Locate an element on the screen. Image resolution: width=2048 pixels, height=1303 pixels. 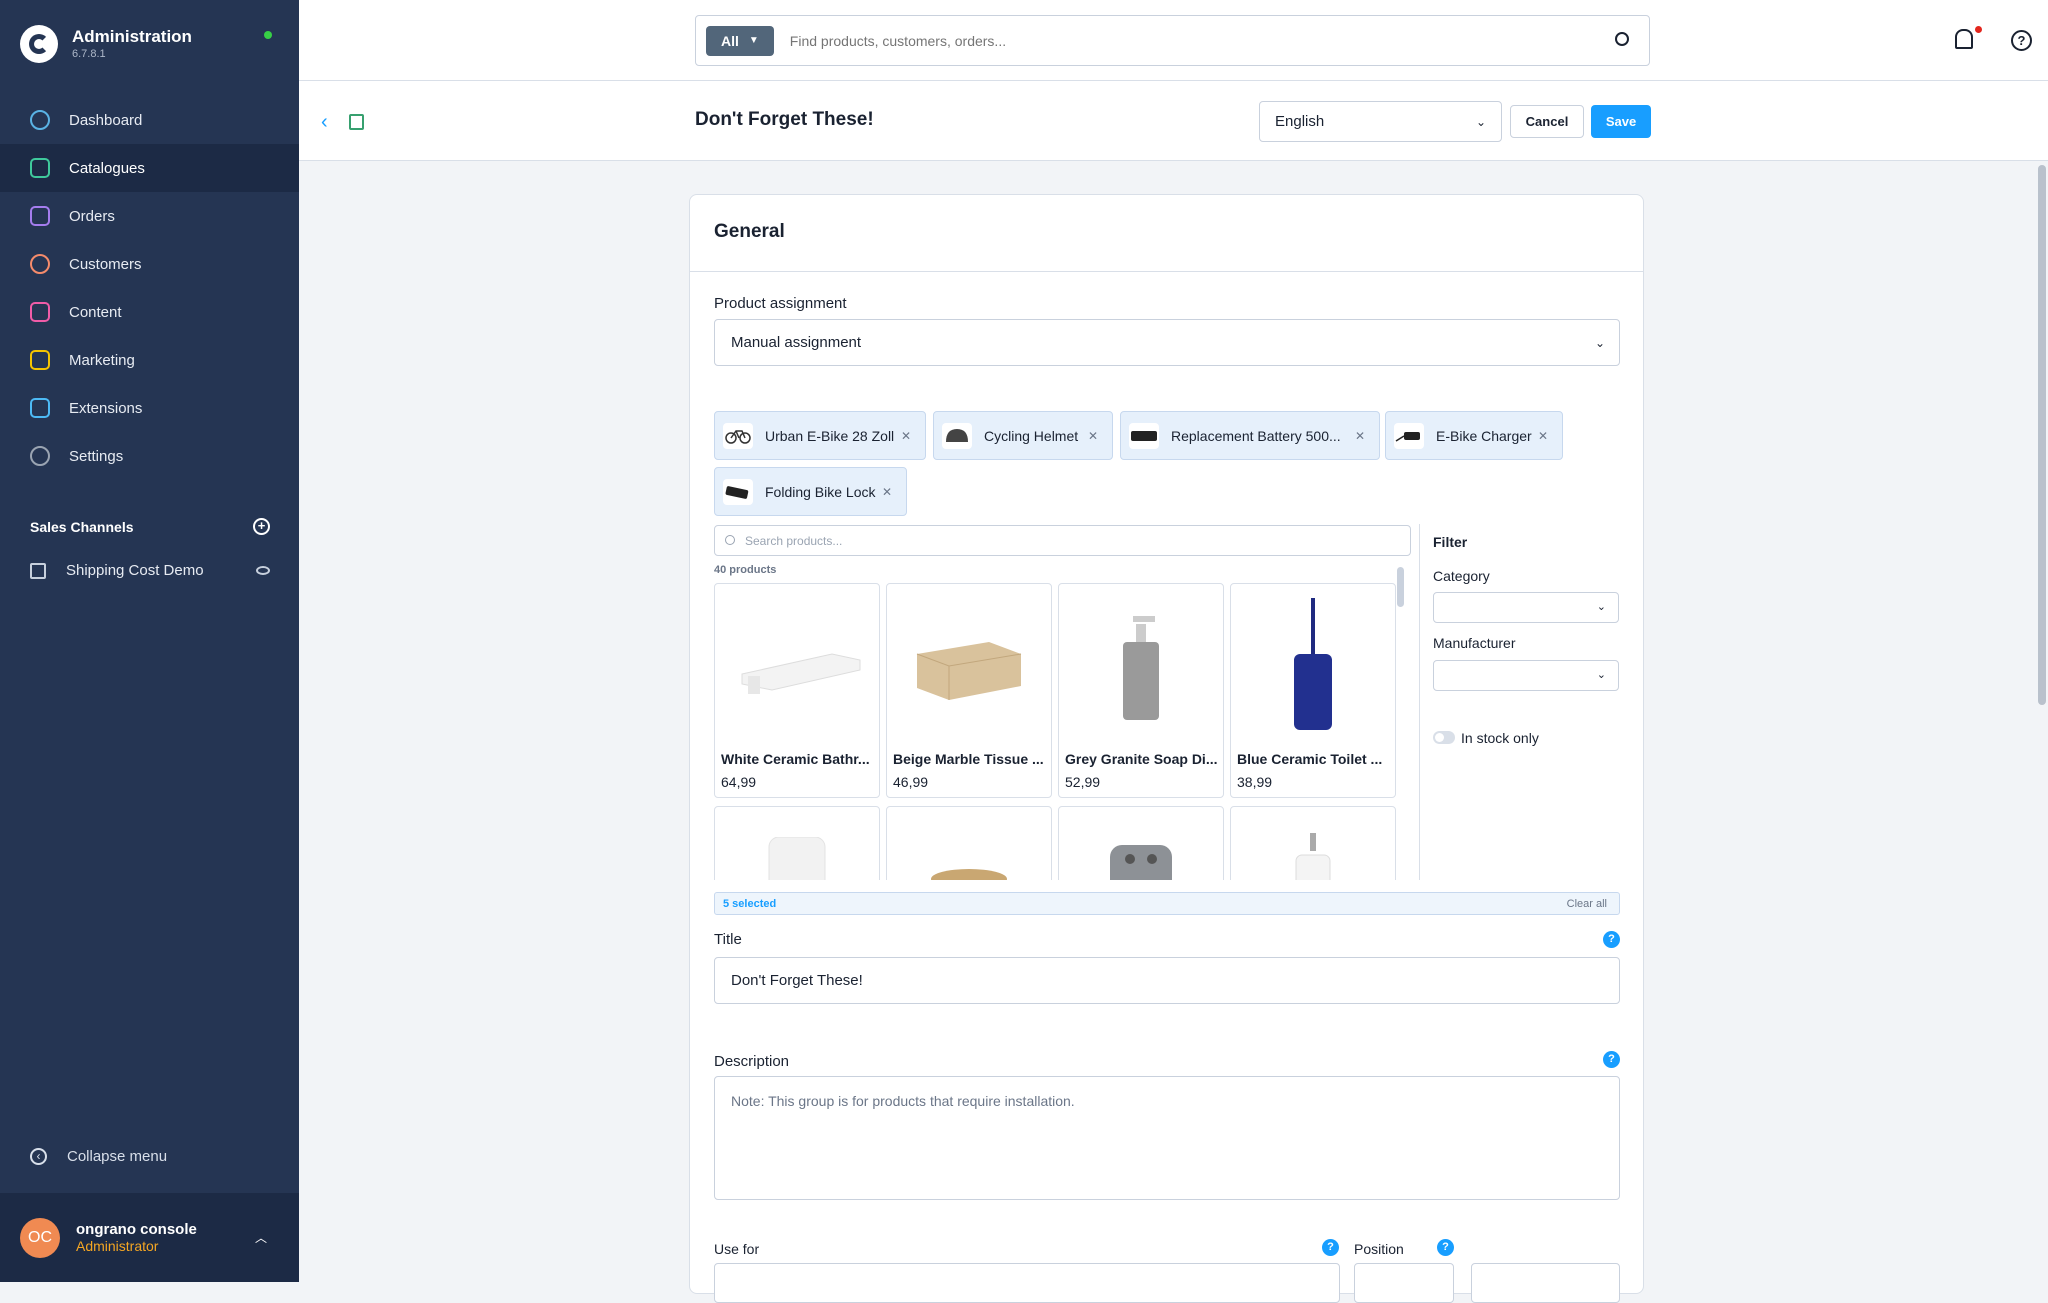
use-for-select is located at coordinates (1027, 1283).